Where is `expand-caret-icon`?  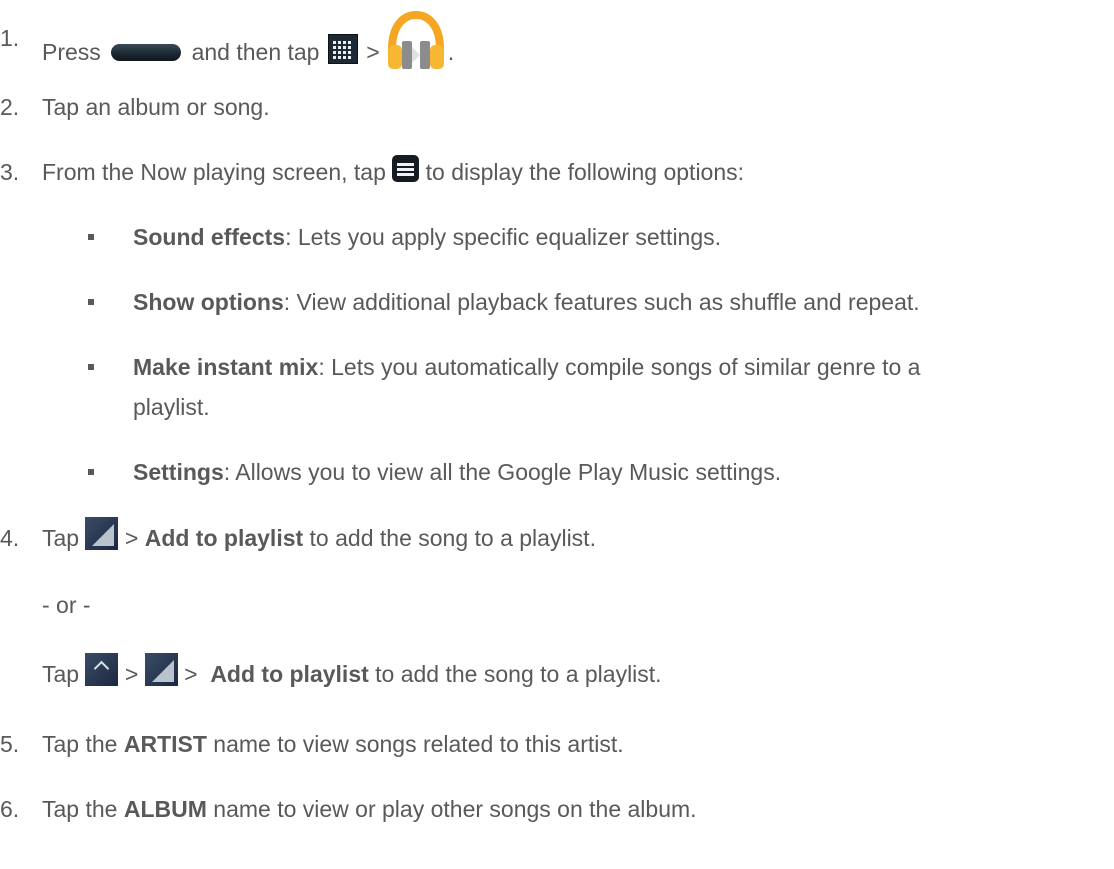 expand-caret-icon is located at coordinates (102, 670).